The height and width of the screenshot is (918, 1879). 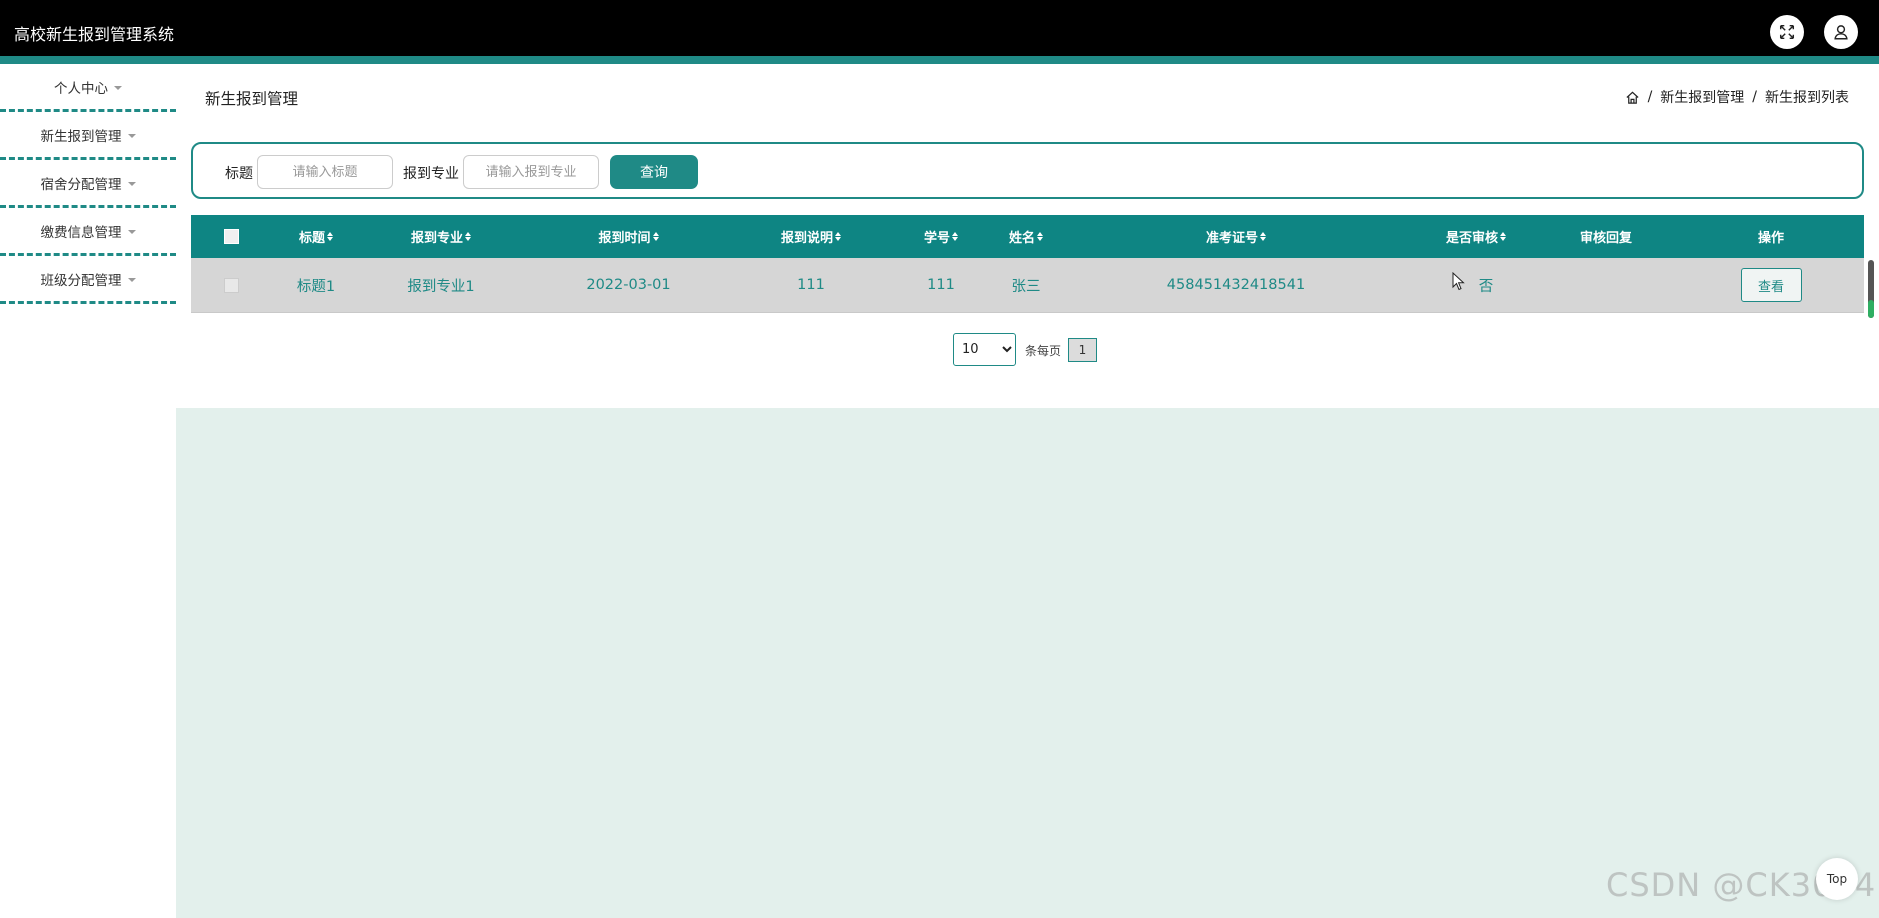 I want to click on sidebar-item-personal-center: 个人中心, so click(x=88, y=88).